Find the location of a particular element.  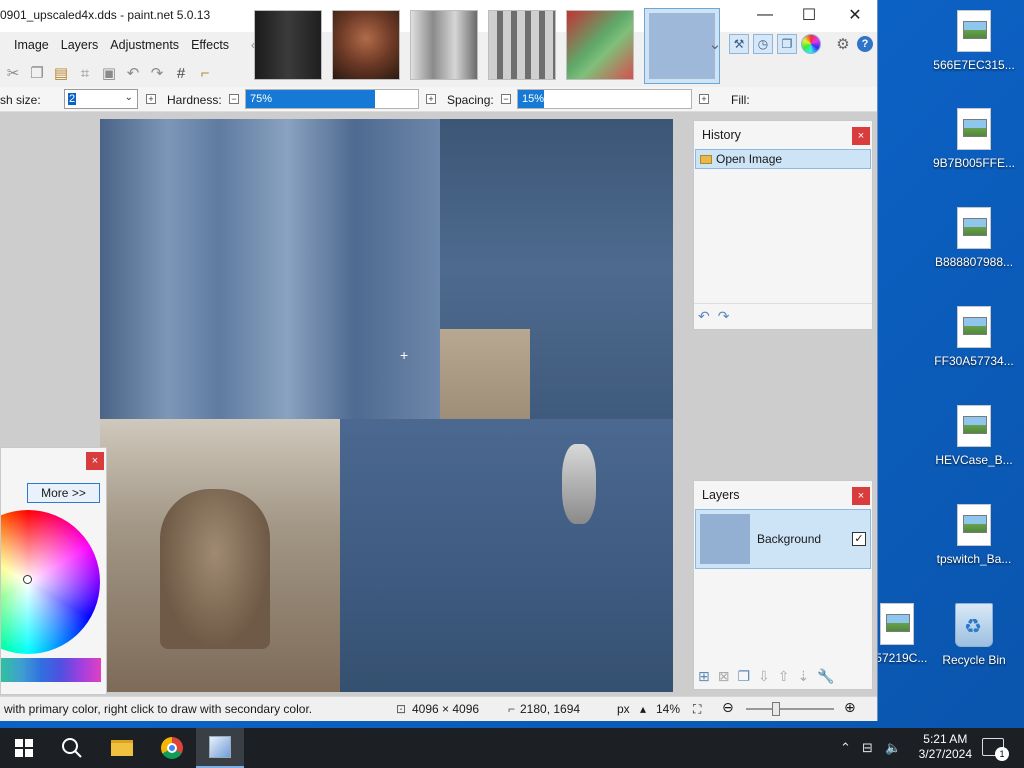

cut-icon: ✂ is located at coordinates (13, 73).